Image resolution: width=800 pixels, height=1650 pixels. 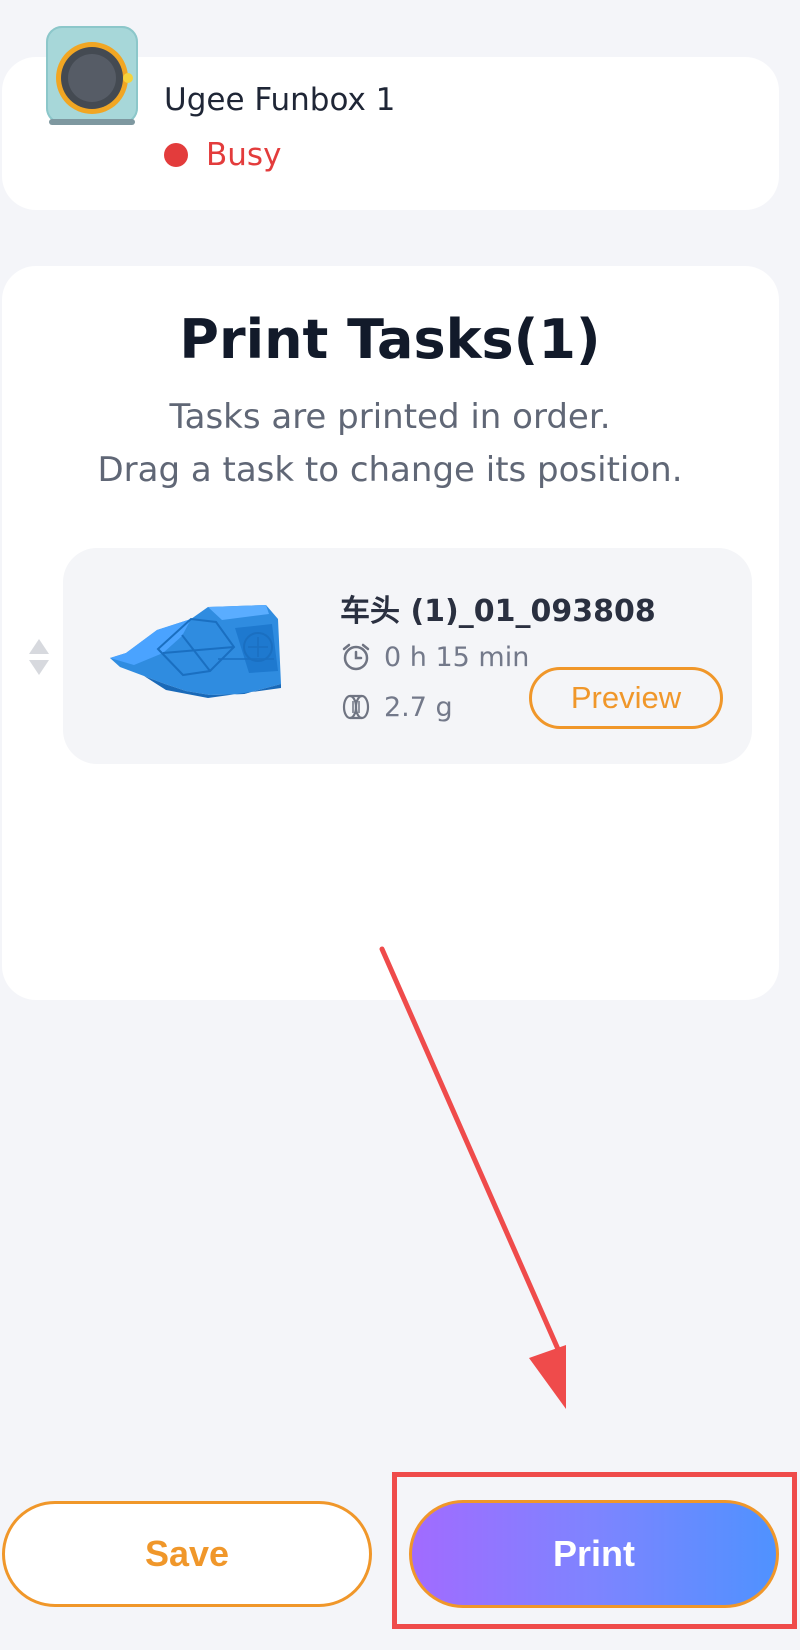 What do you see at coordinates (176, 155) in the screenshot?
I see `status-dot` at bounding box center [176, 155].